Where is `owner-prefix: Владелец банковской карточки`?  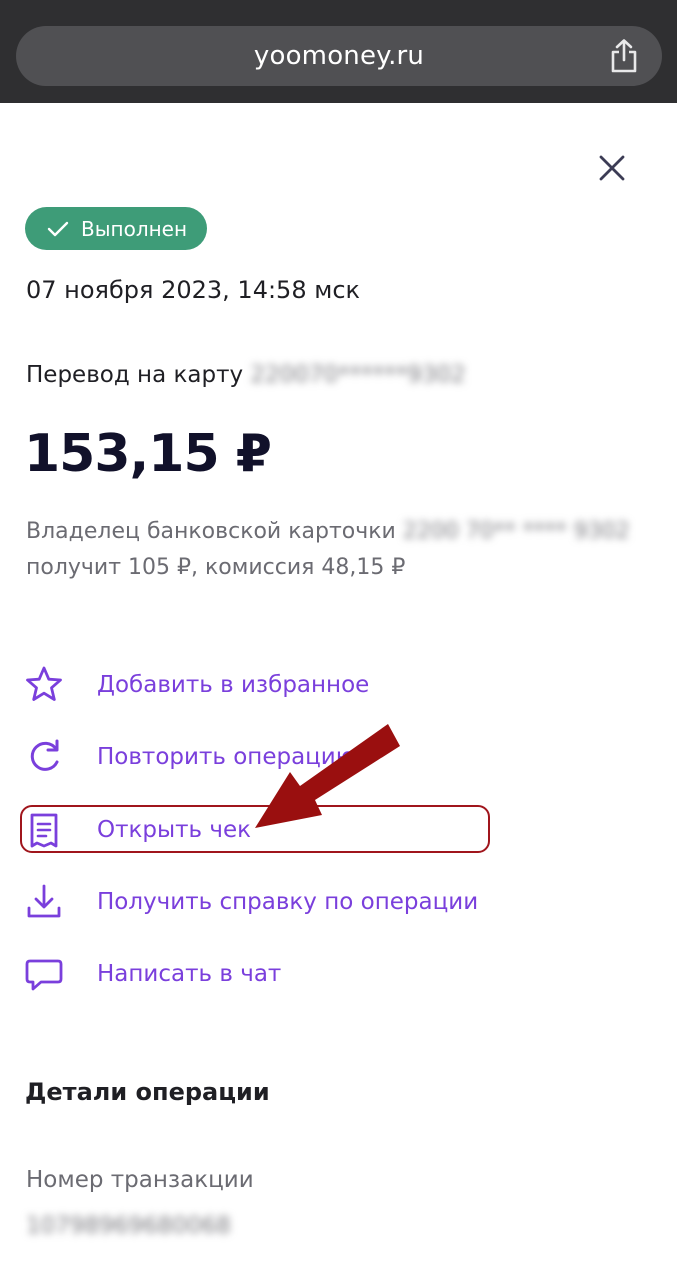 owner-prefix: Владелец банковской карточки is located at coordinates (211, 531).